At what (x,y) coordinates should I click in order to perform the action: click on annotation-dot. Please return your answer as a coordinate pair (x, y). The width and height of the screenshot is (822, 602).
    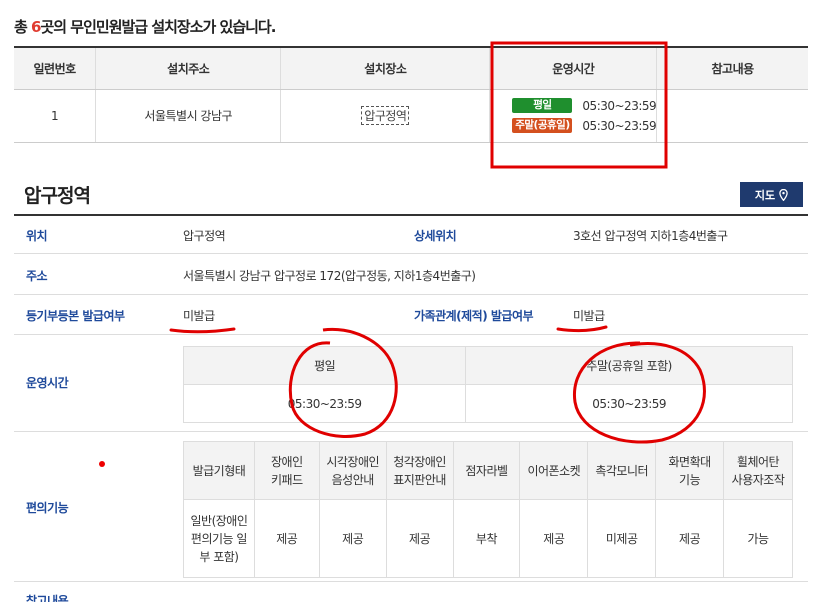
    Looking at the image, I should click on (102, 464).